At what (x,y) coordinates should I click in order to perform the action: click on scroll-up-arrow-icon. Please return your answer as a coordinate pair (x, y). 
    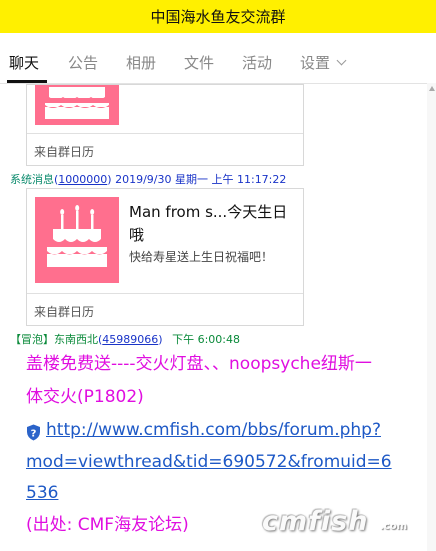
    Looking at the image, I should click on (432, 88).